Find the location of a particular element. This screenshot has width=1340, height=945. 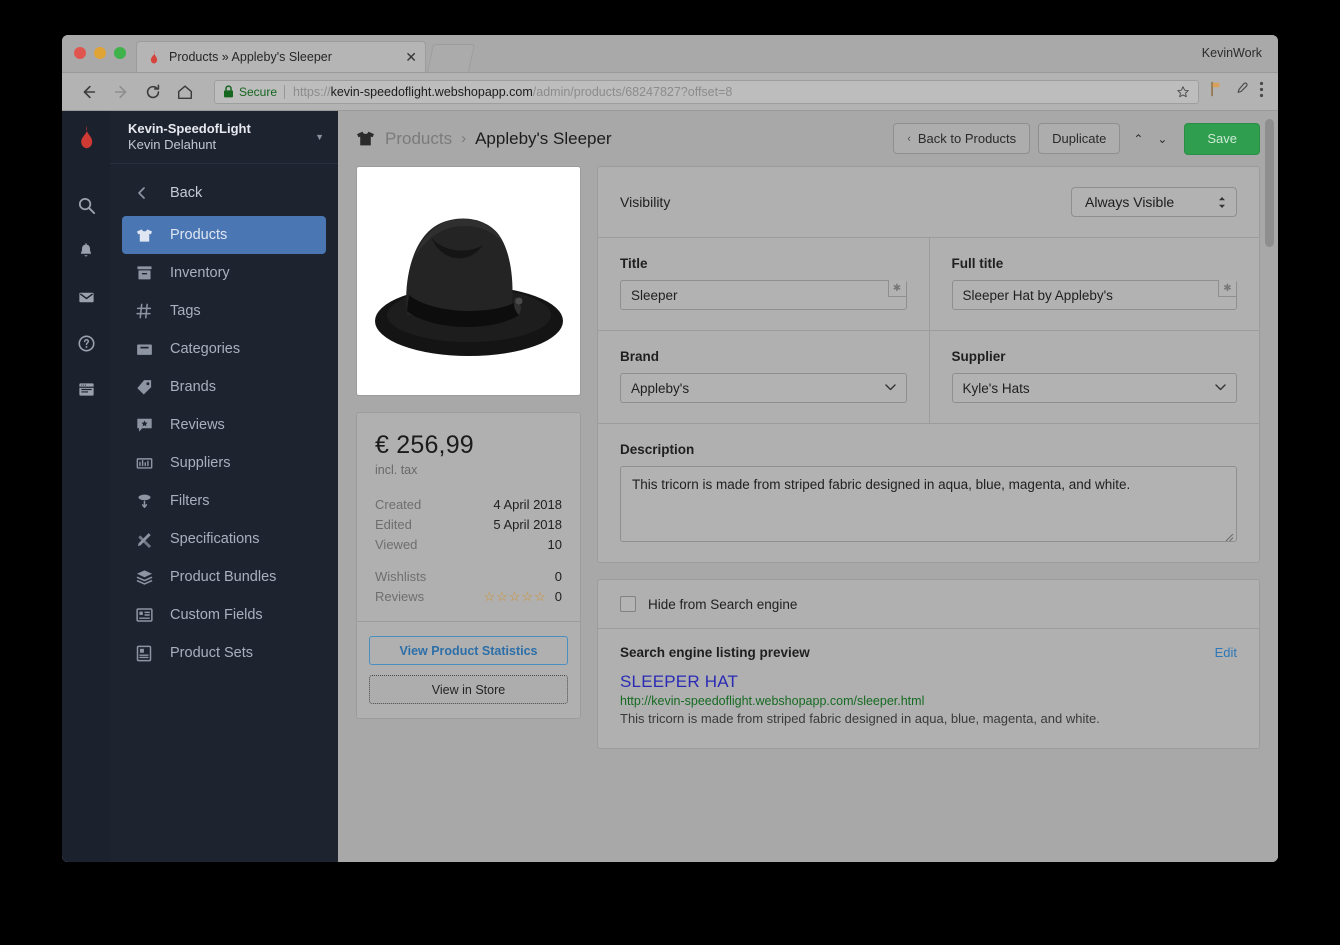

sidebar-item-specifications: Specifications is located at coordinates (224, 539).